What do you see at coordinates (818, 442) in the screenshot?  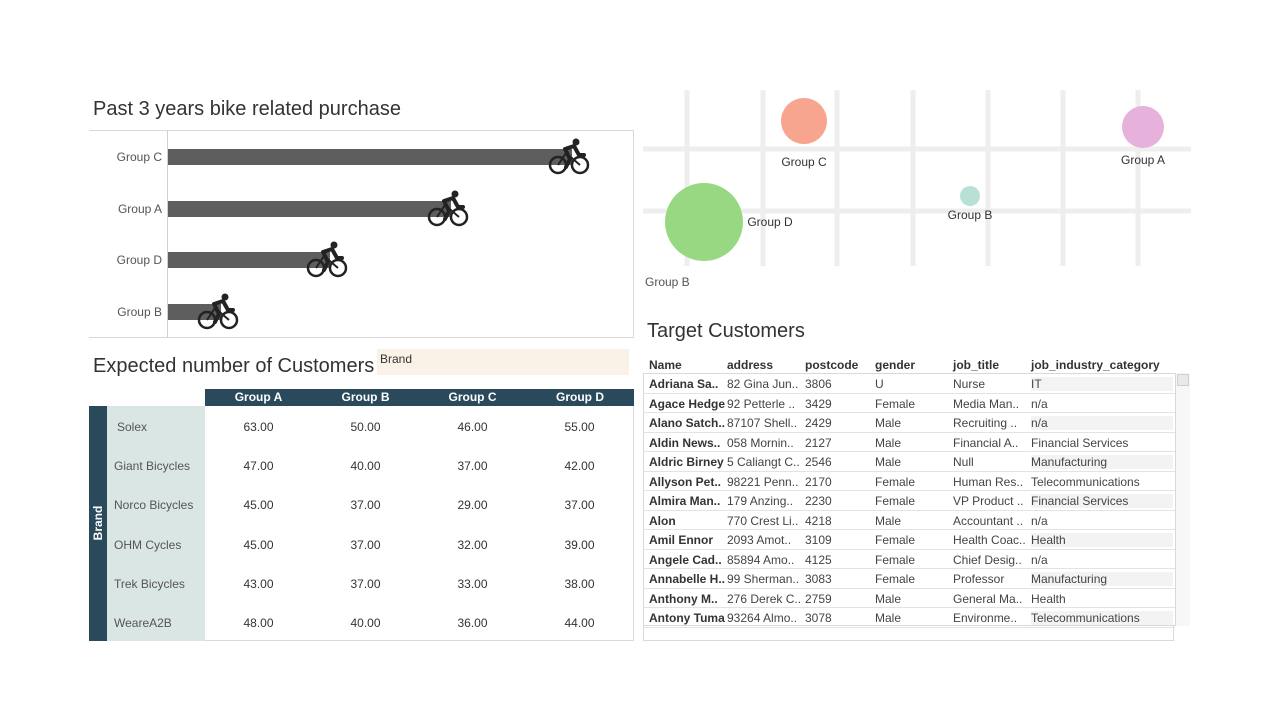 I see `table-cell: 2127` at bounding box center [818, 442].